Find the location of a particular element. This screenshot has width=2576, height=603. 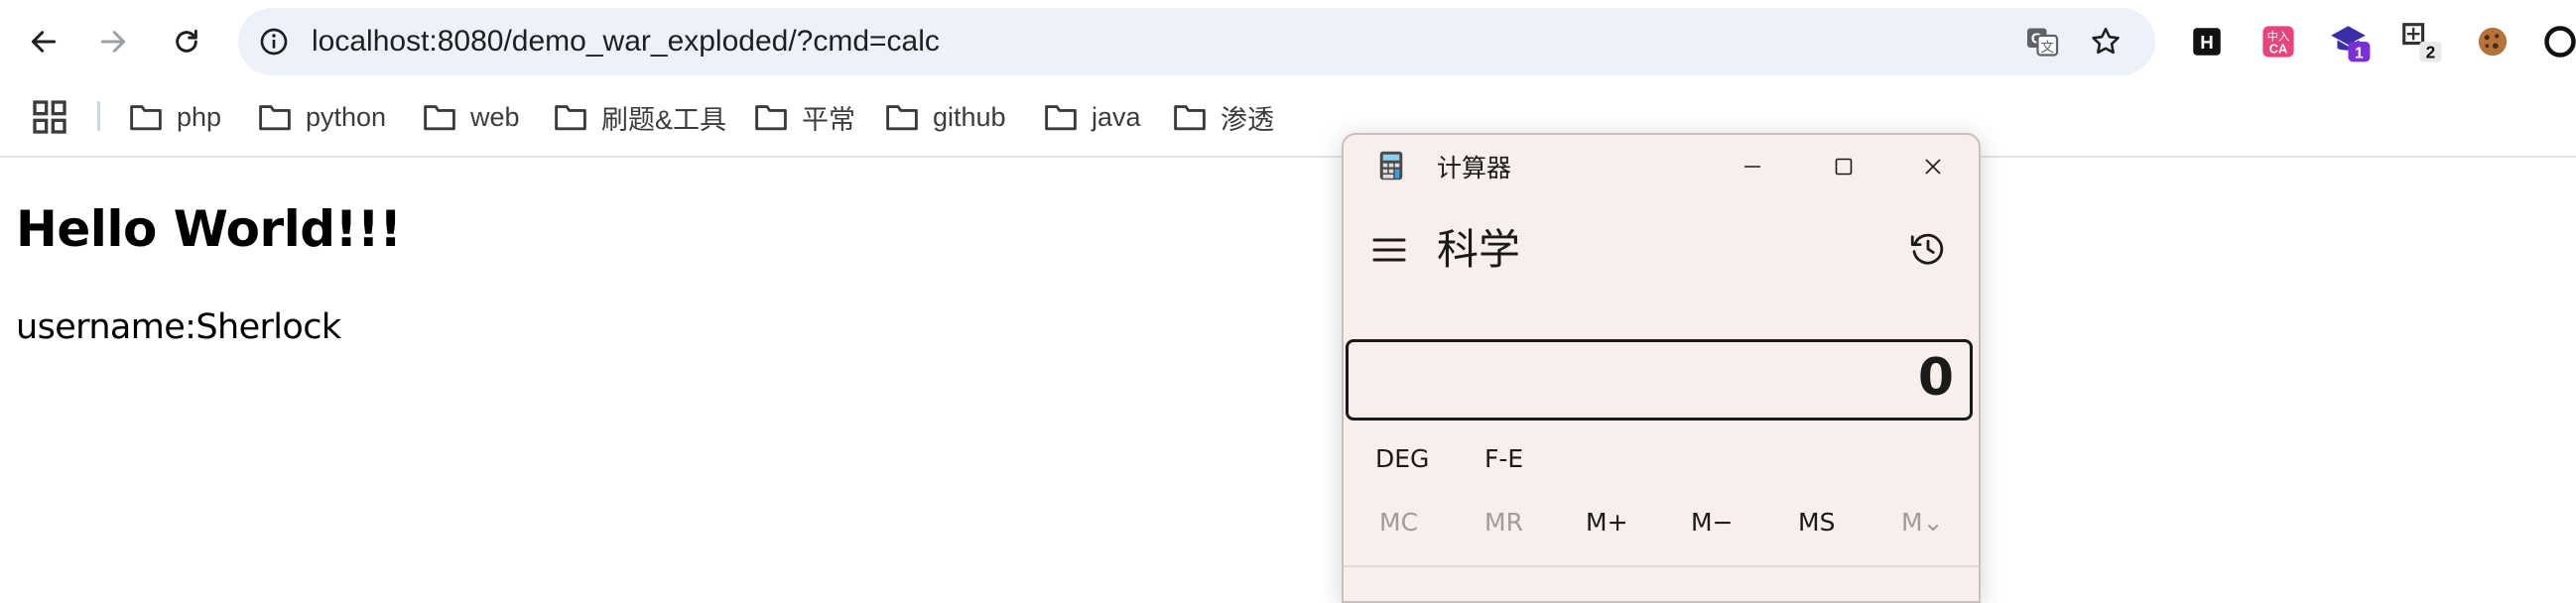

bookmarks-bar: php python web 刷题&工具 平常 github java 渗透 is located at coordinates (1288, 117).